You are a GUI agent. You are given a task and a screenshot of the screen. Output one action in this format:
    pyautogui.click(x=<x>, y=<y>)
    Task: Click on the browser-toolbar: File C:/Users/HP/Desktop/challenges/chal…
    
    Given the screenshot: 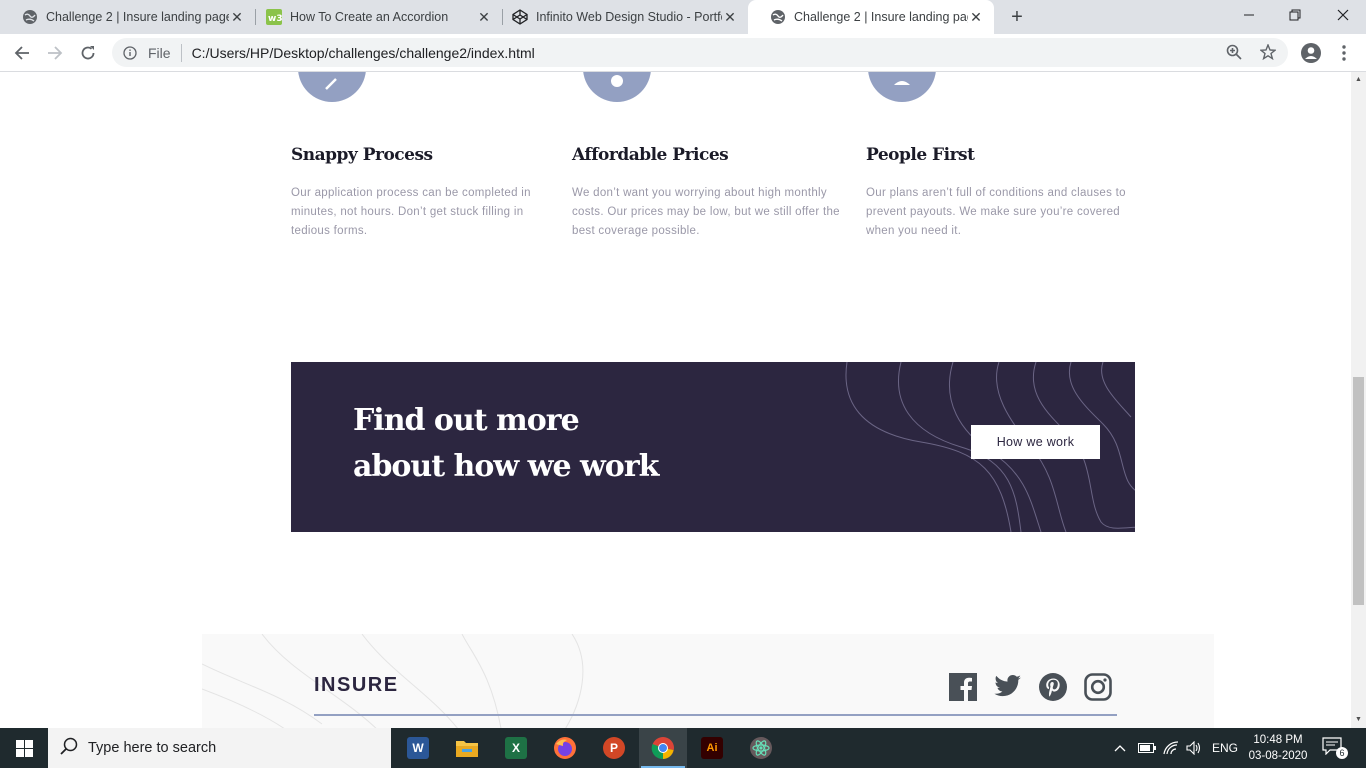 What is the action you would take?
    pyautogui.click(x=683, y=53)
    